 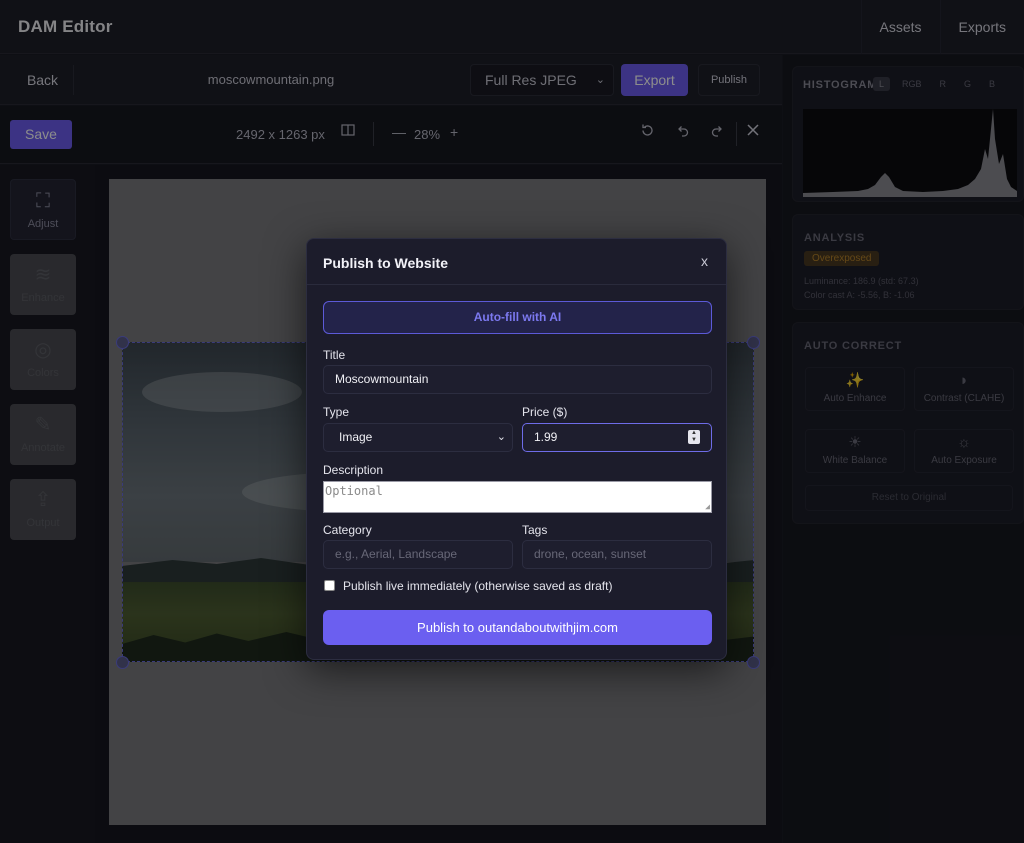 I want to click on category-input: e.g., Aerial, Landscape, so click(x=418, y=554).